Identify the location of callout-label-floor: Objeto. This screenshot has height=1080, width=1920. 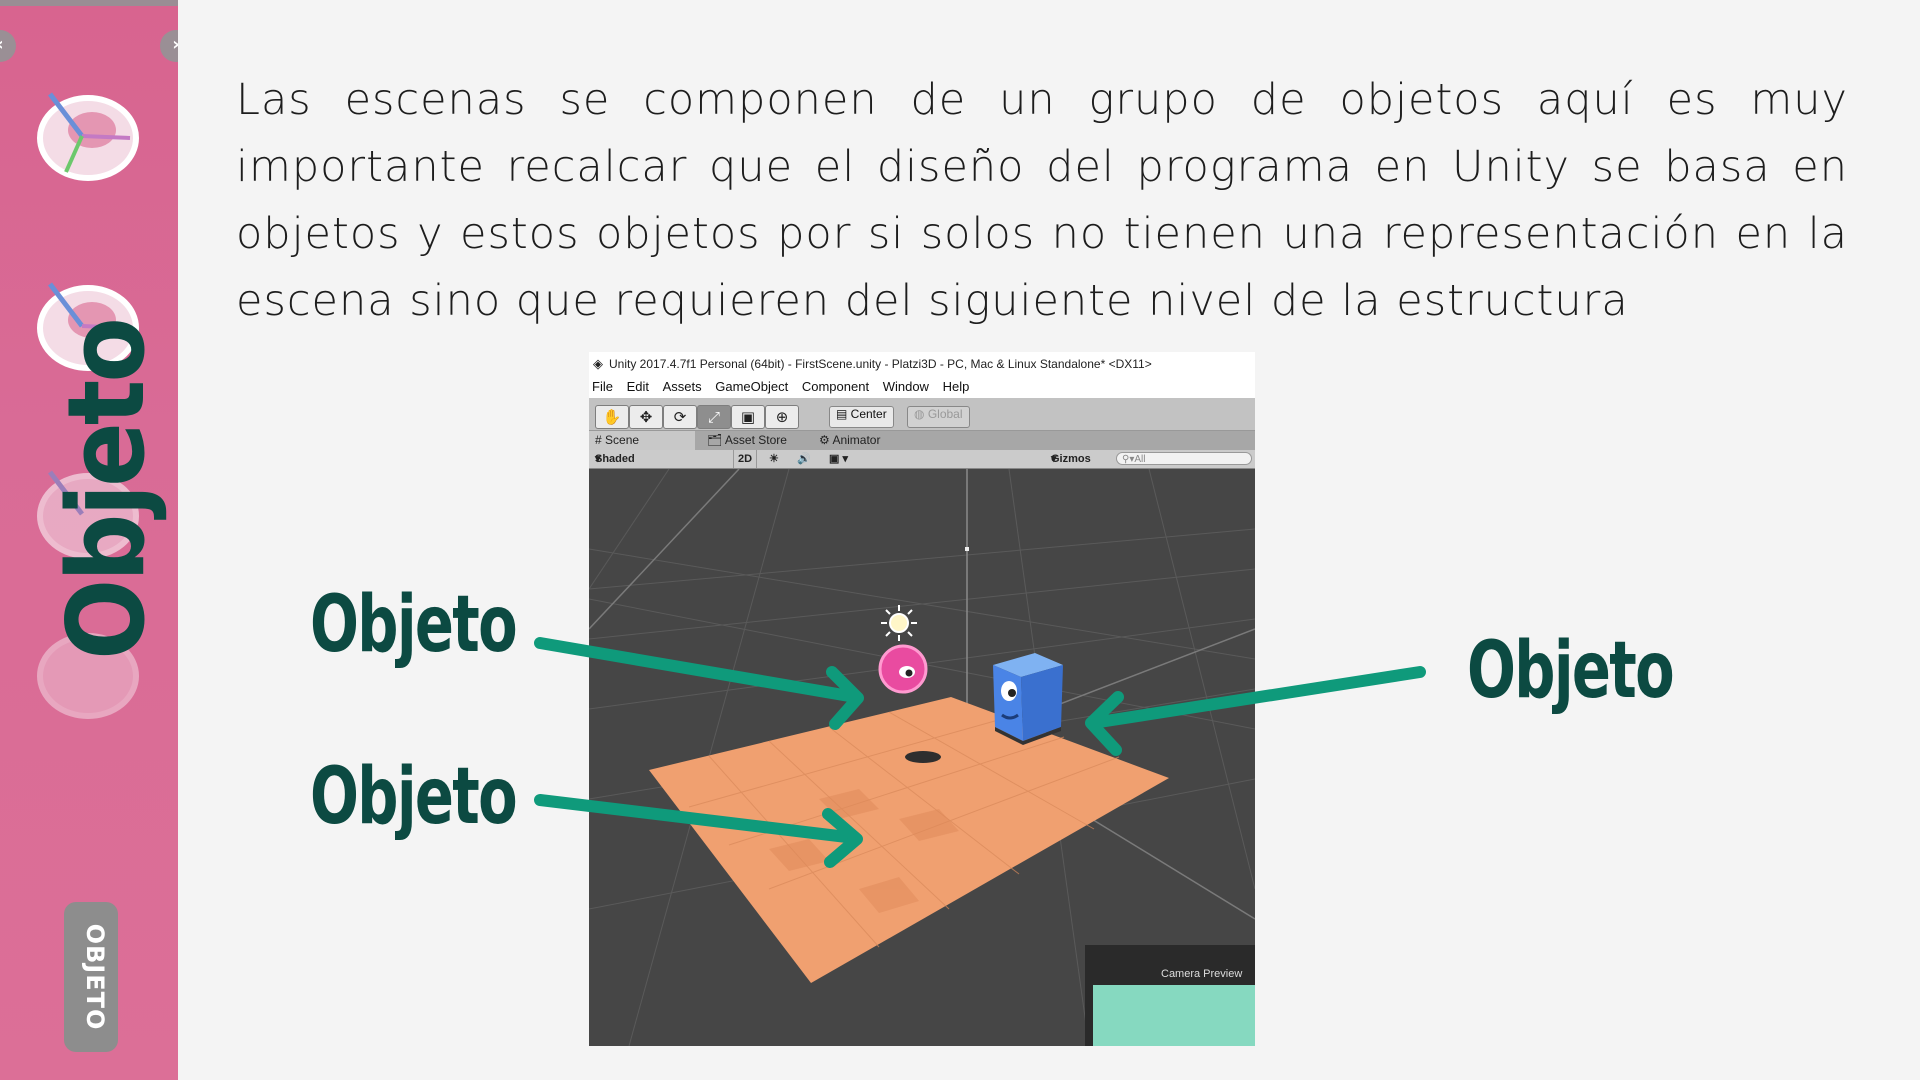
(414, 797).